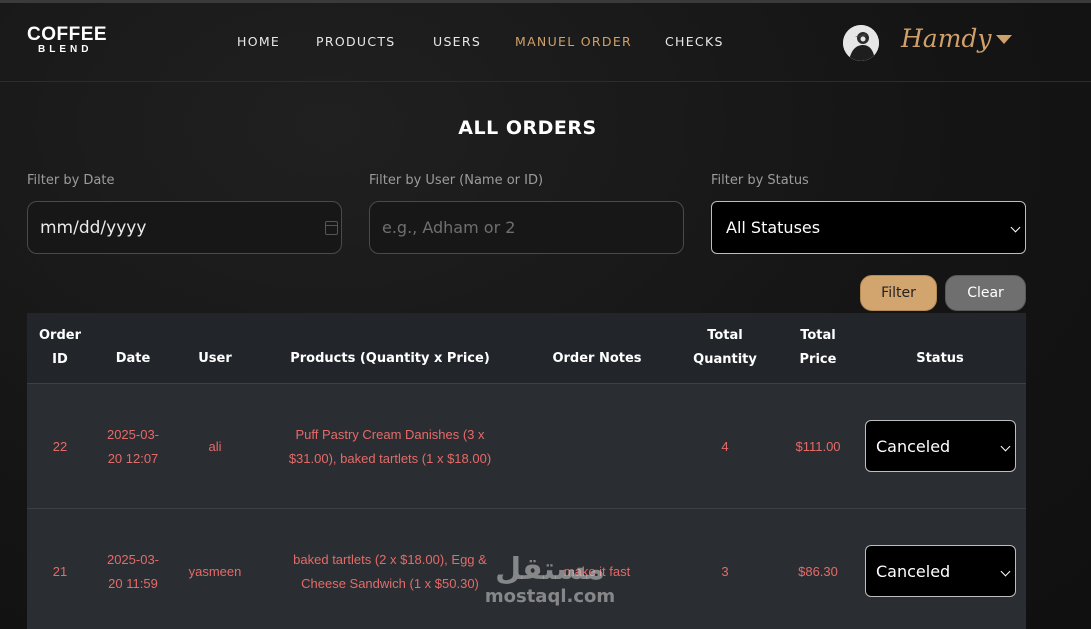  What do you see at coordinates (133, 446) in the screenshot?
I see `cell-date: 2025-03- 20 12:07` at bounding box center [133, 446].